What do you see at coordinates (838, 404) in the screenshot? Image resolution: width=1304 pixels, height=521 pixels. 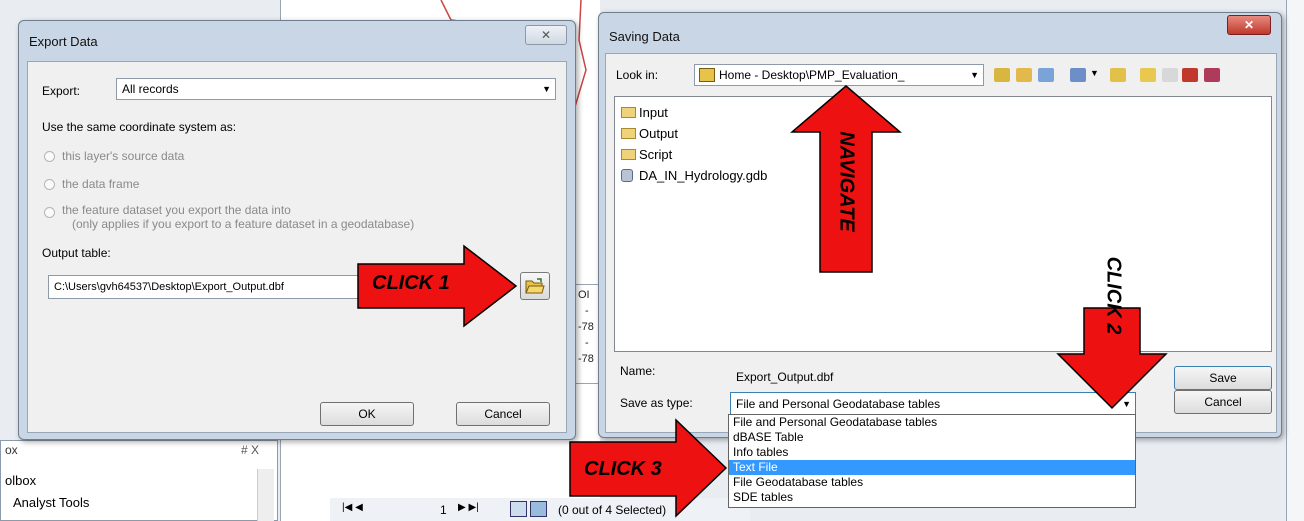 I see `save-type-value: File and Personal Geodatabase tables` at bounding box center [838, 404].